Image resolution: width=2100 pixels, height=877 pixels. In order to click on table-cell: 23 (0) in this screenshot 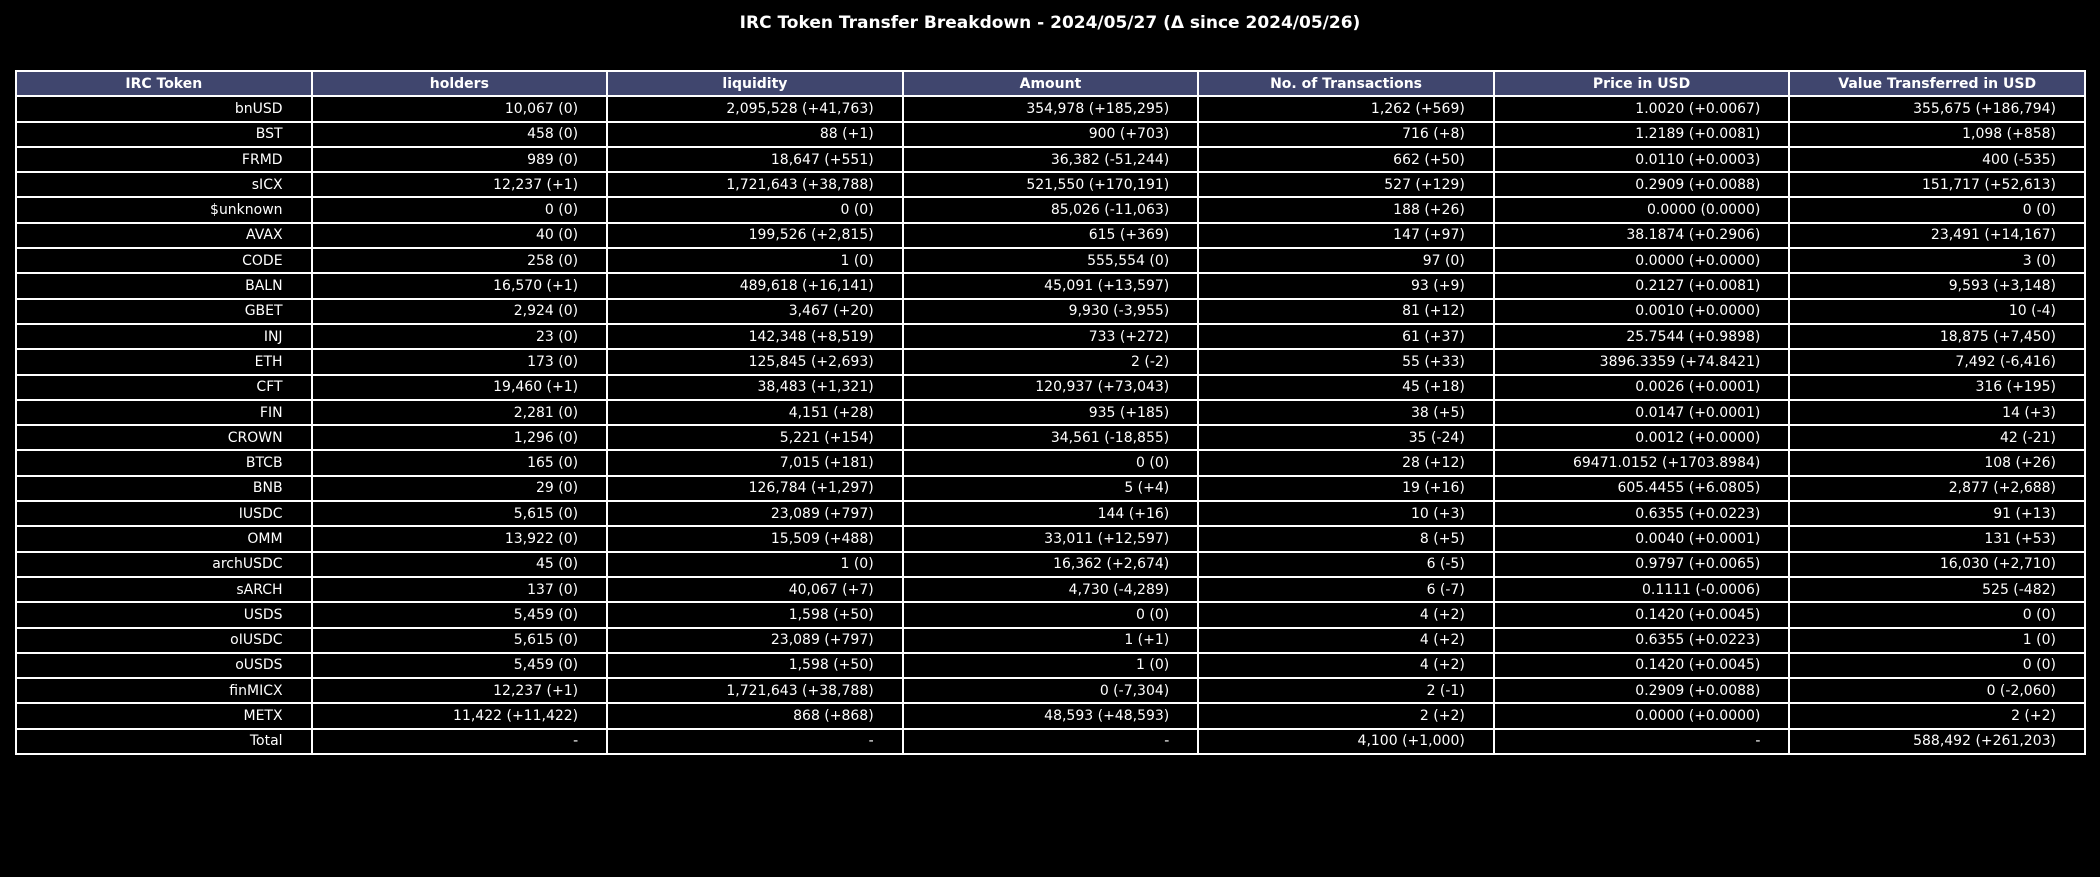, I will do `click(459, 336)`.